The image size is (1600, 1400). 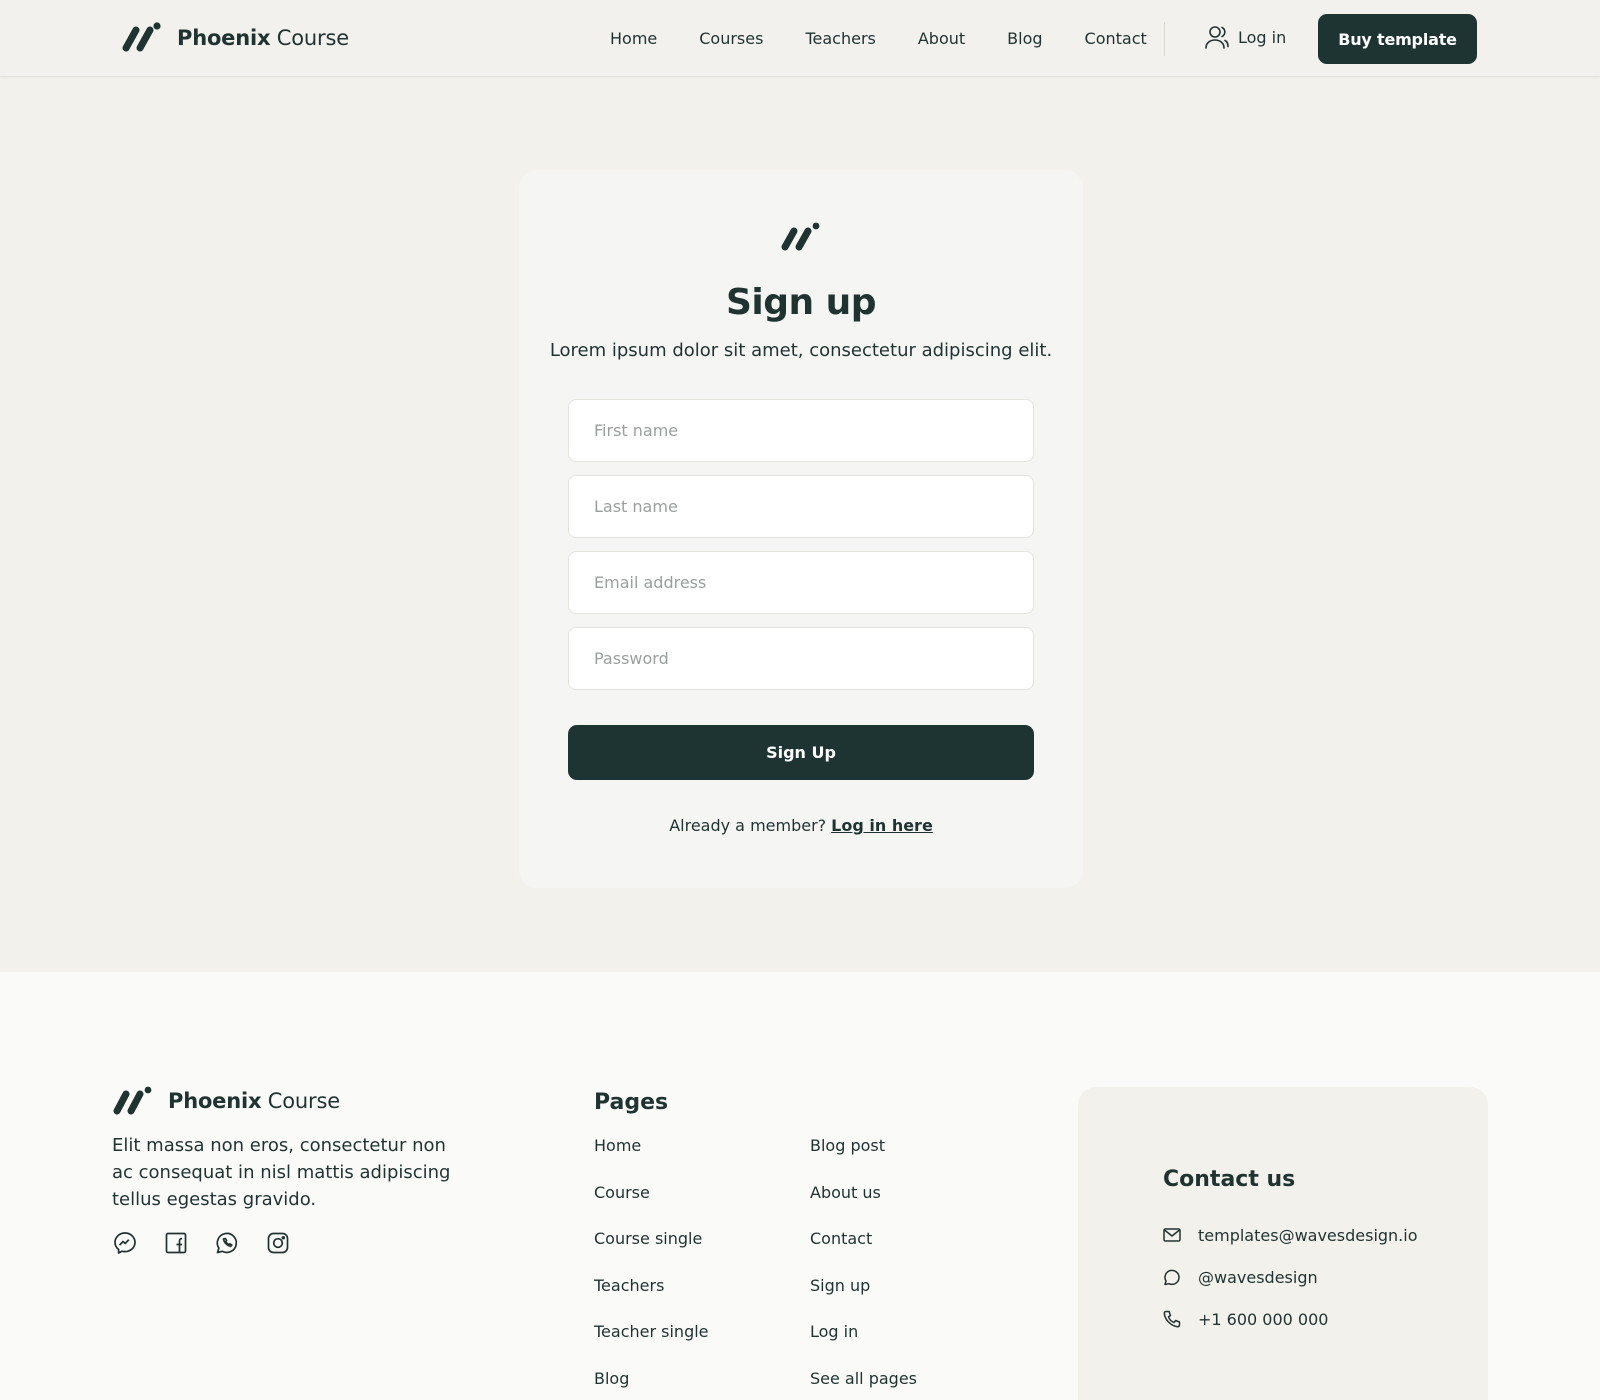 I want to click on password-field, so click(x=801, y=658).